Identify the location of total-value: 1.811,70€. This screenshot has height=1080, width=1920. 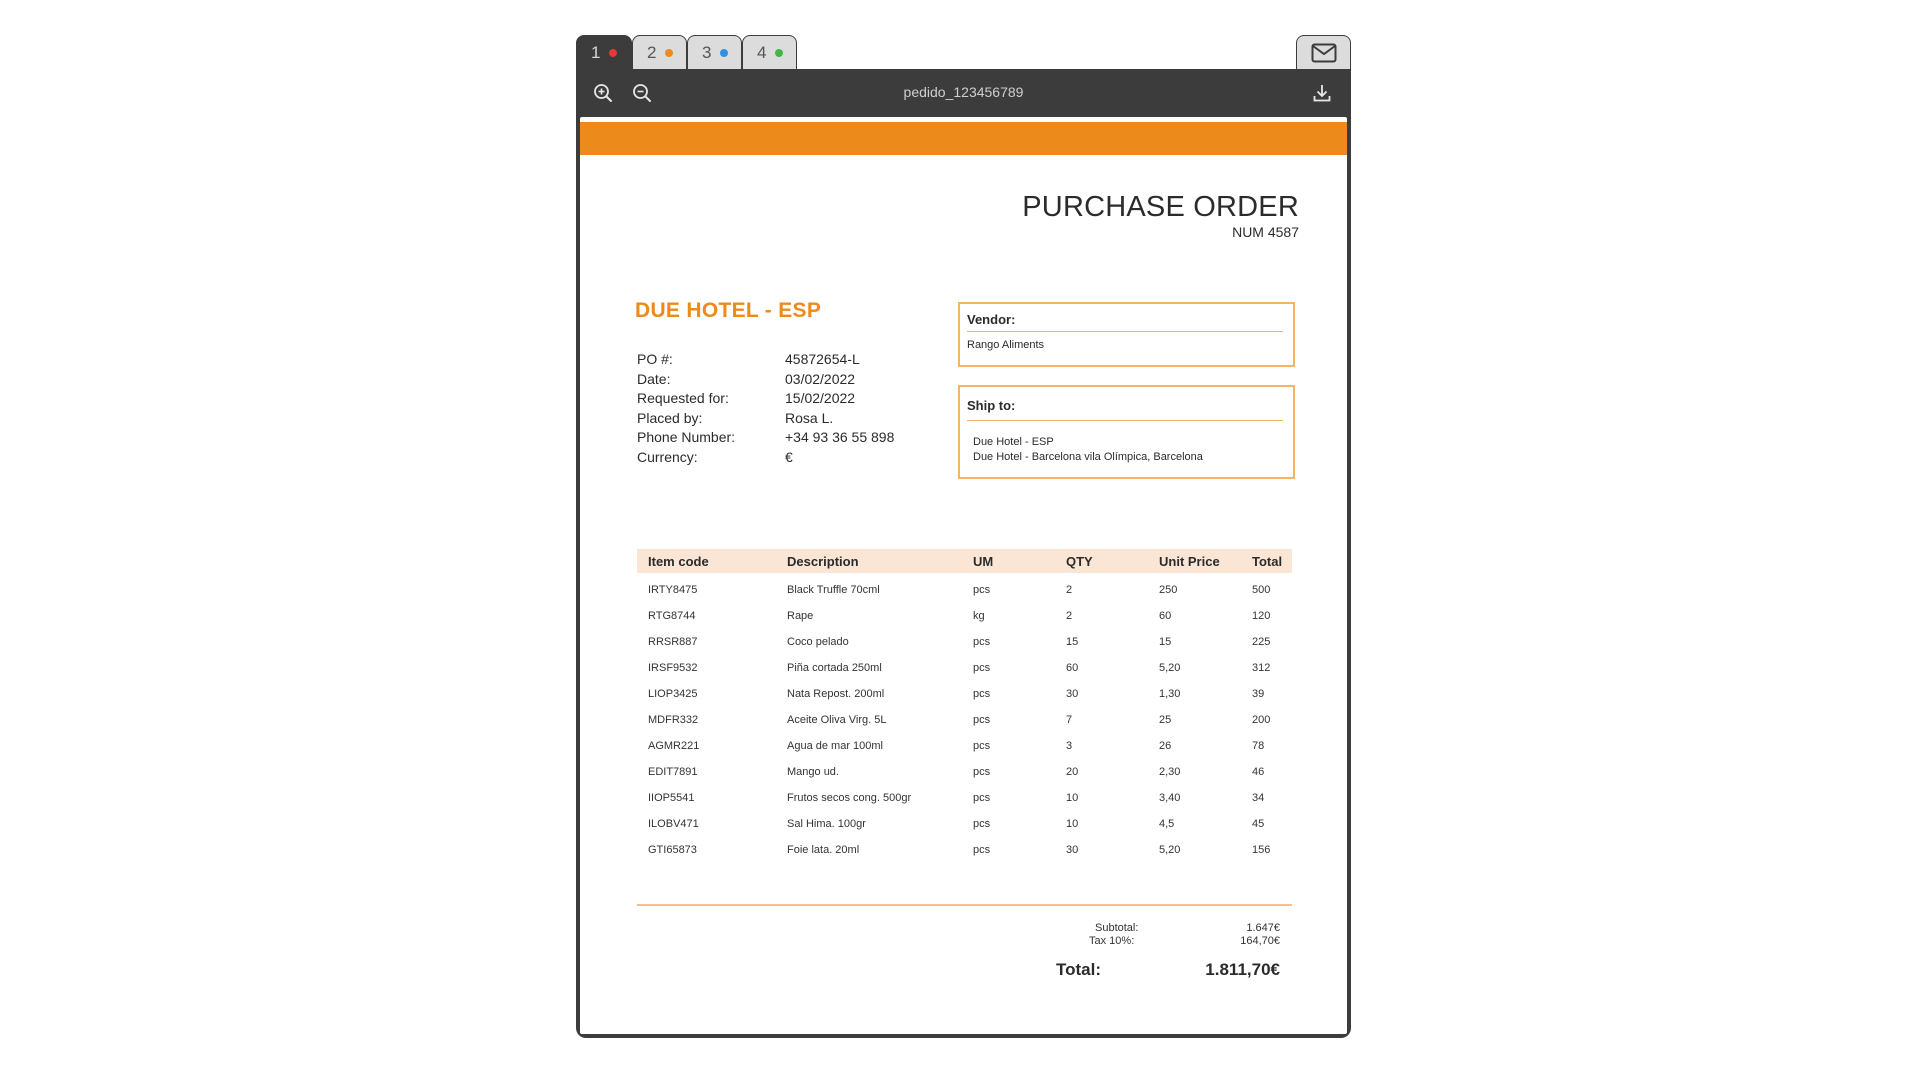
(1242, 969).